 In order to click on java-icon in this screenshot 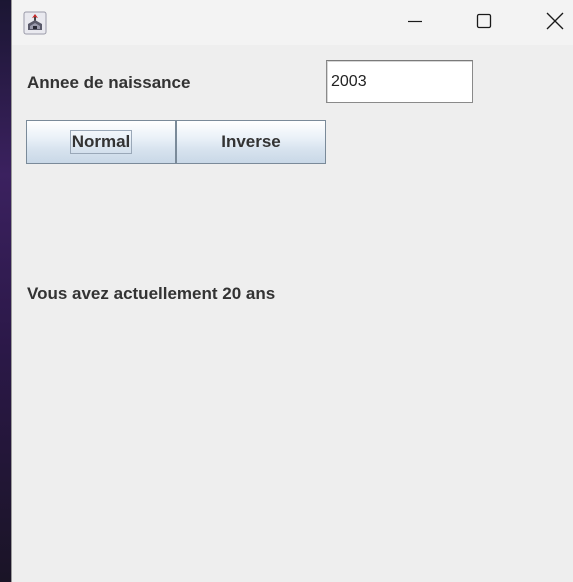, I will do `click(35, 23)`.